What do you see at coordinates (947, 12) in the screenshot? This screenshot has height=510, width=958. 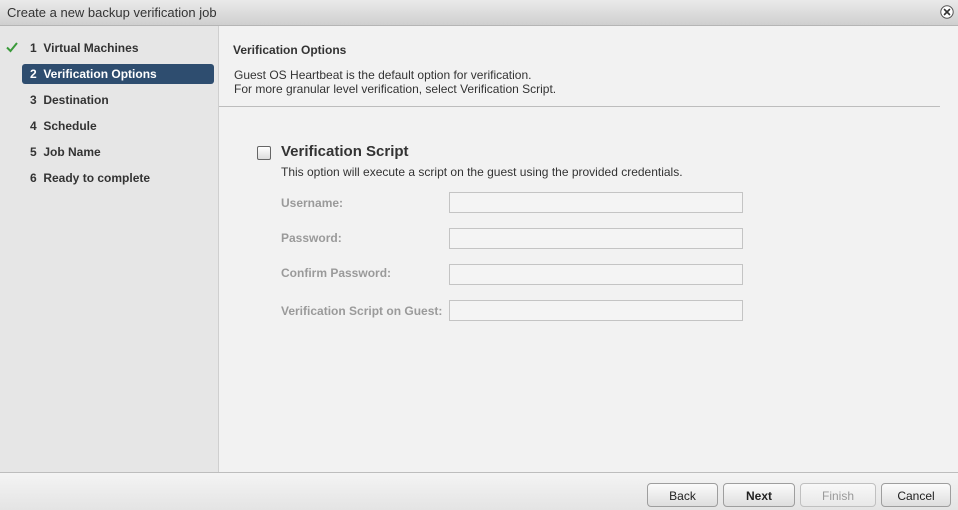 I see `close-icon` at bounding box center [947, 12].